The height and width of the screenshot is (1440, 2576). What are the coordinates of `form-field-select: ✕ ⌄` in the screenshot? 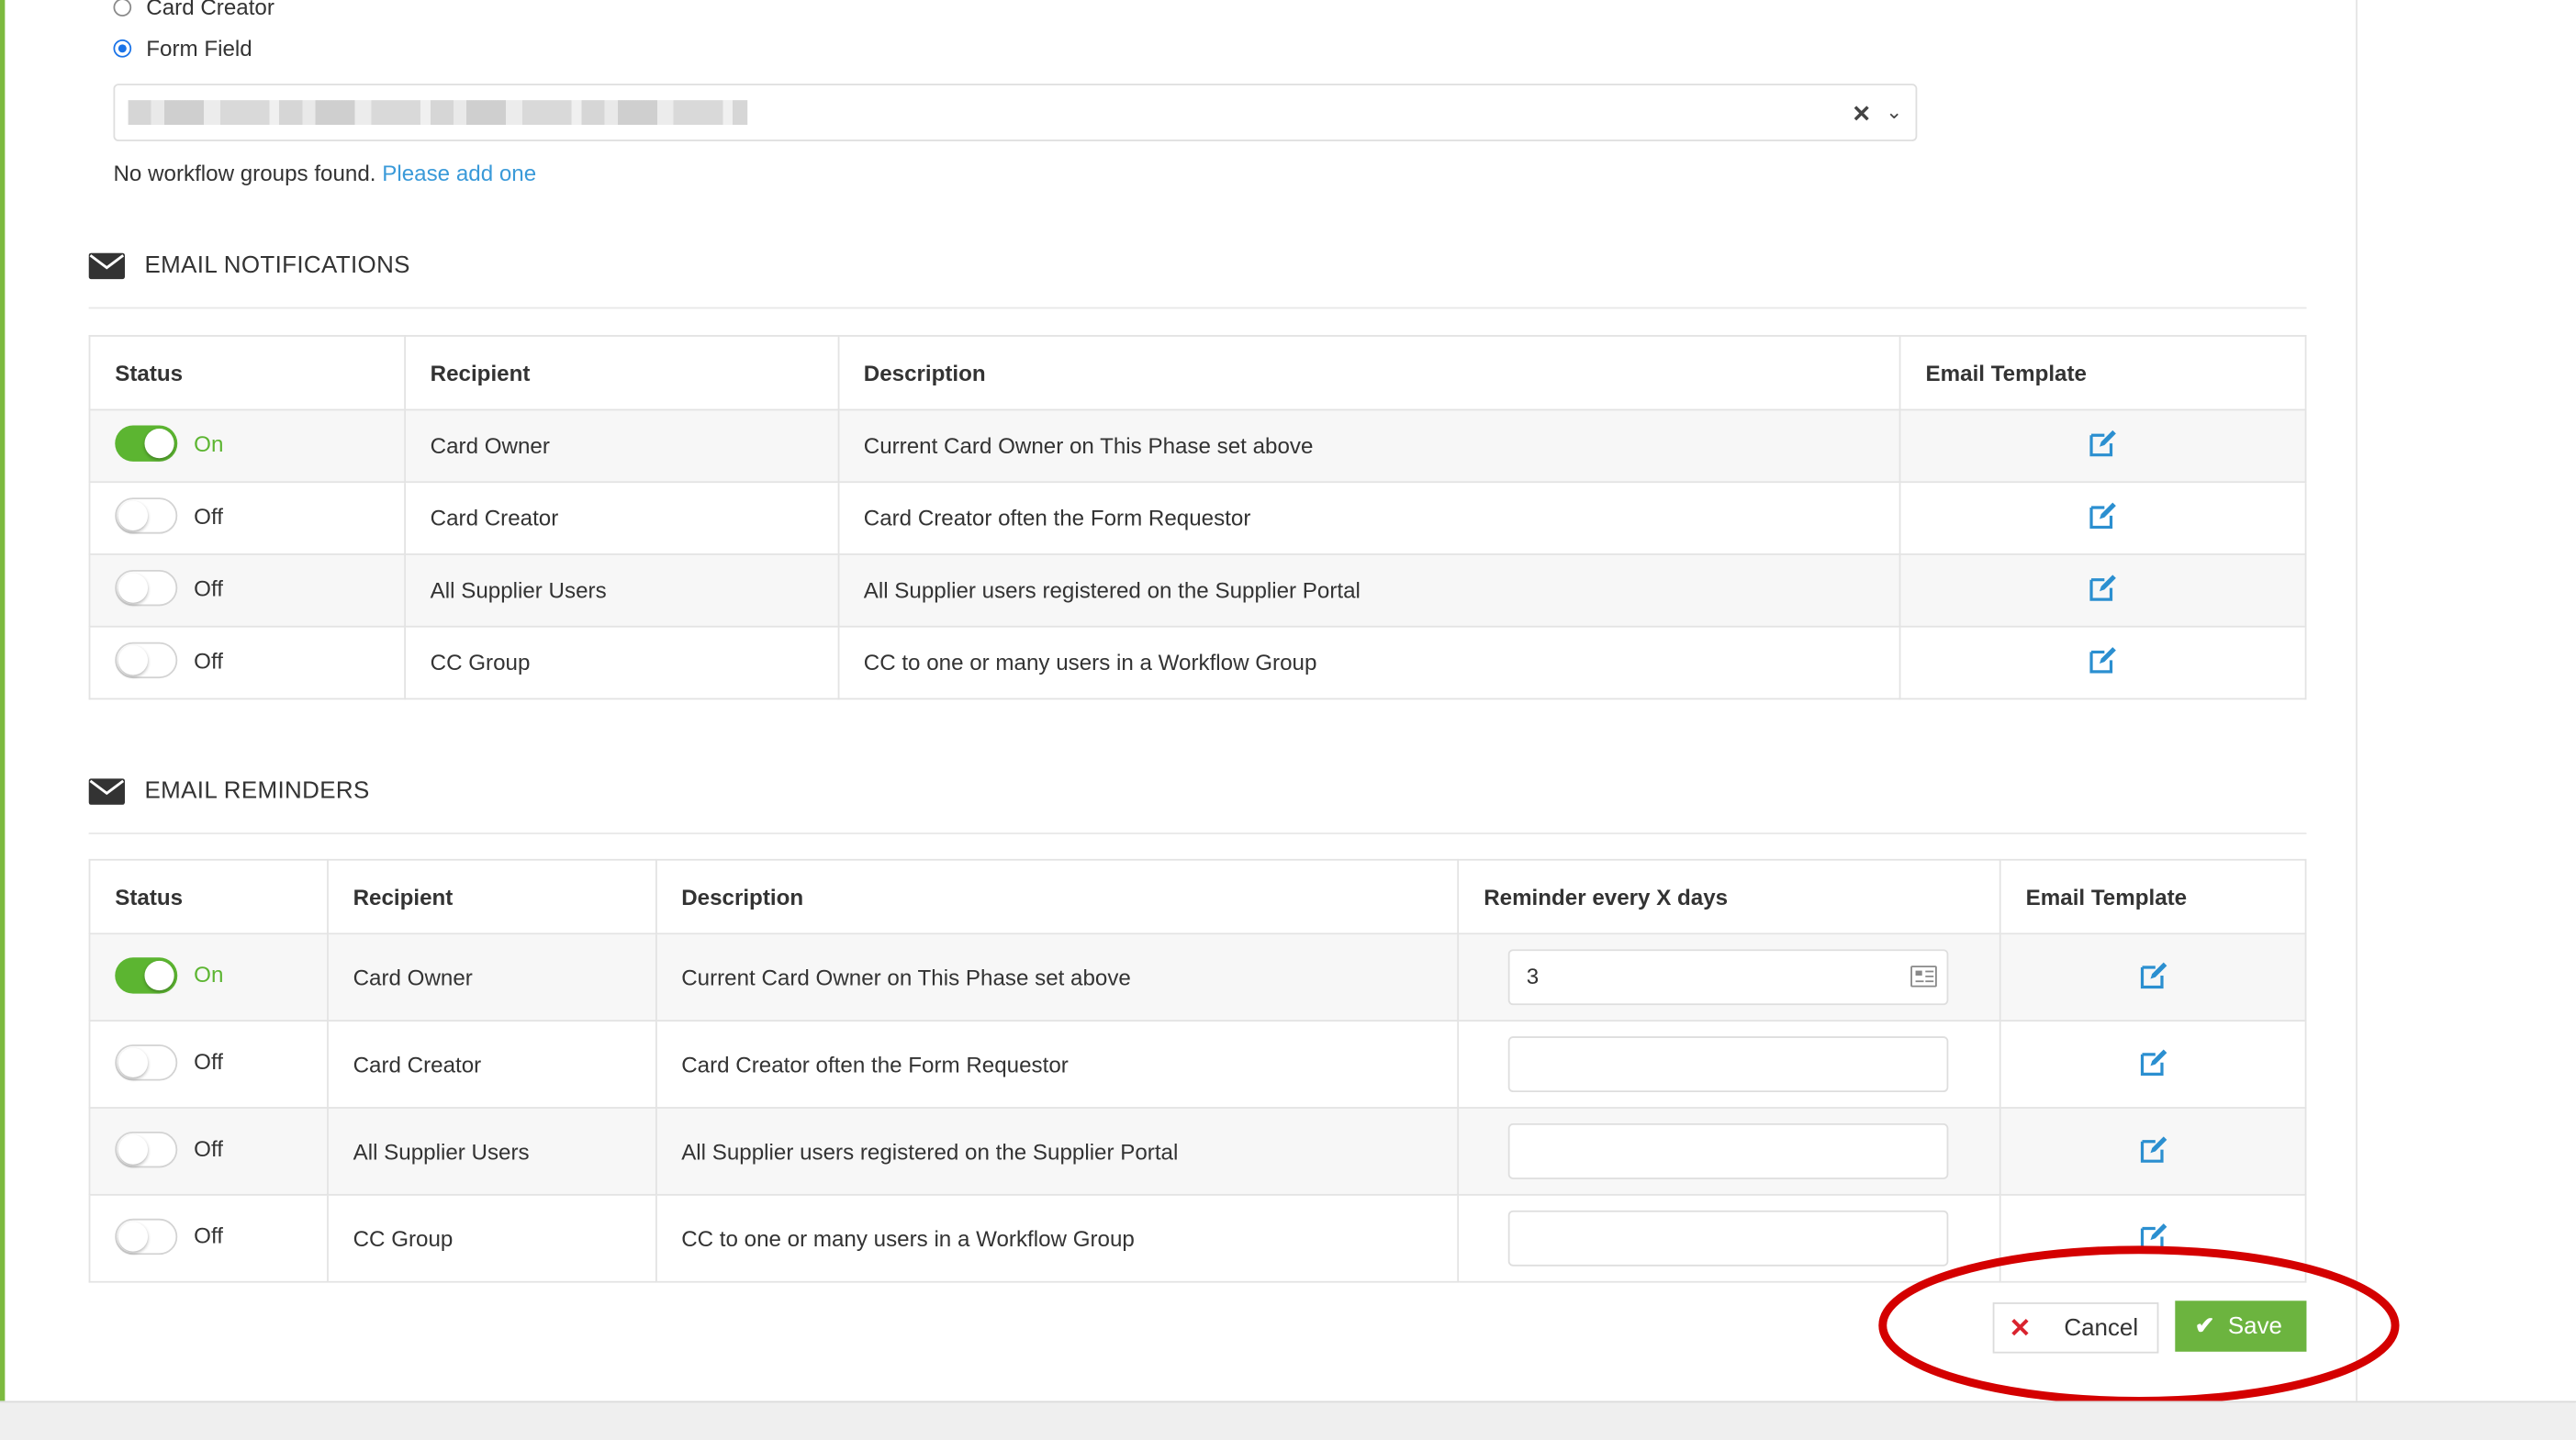 It's located at (1015, 112).